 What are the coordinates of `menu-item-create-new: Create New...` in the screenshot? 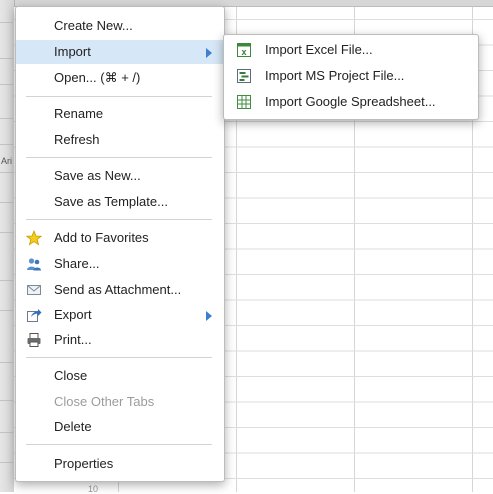 It's located at (120, 26).